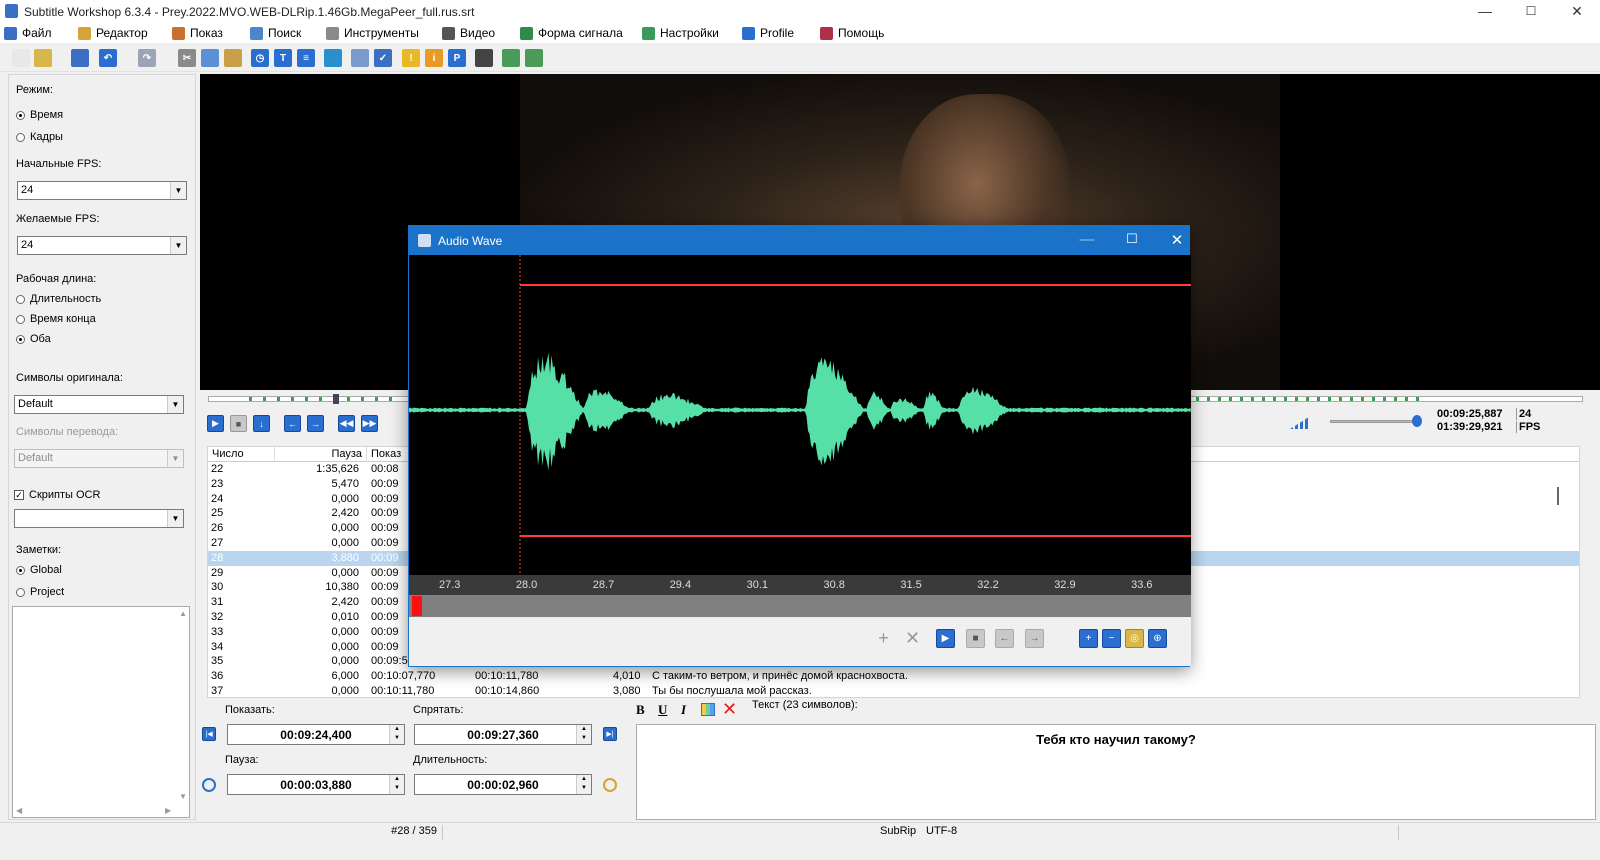  Describe the element at coordinates (21, 58) in the screenshot. I see `new-file-icon` at that location.